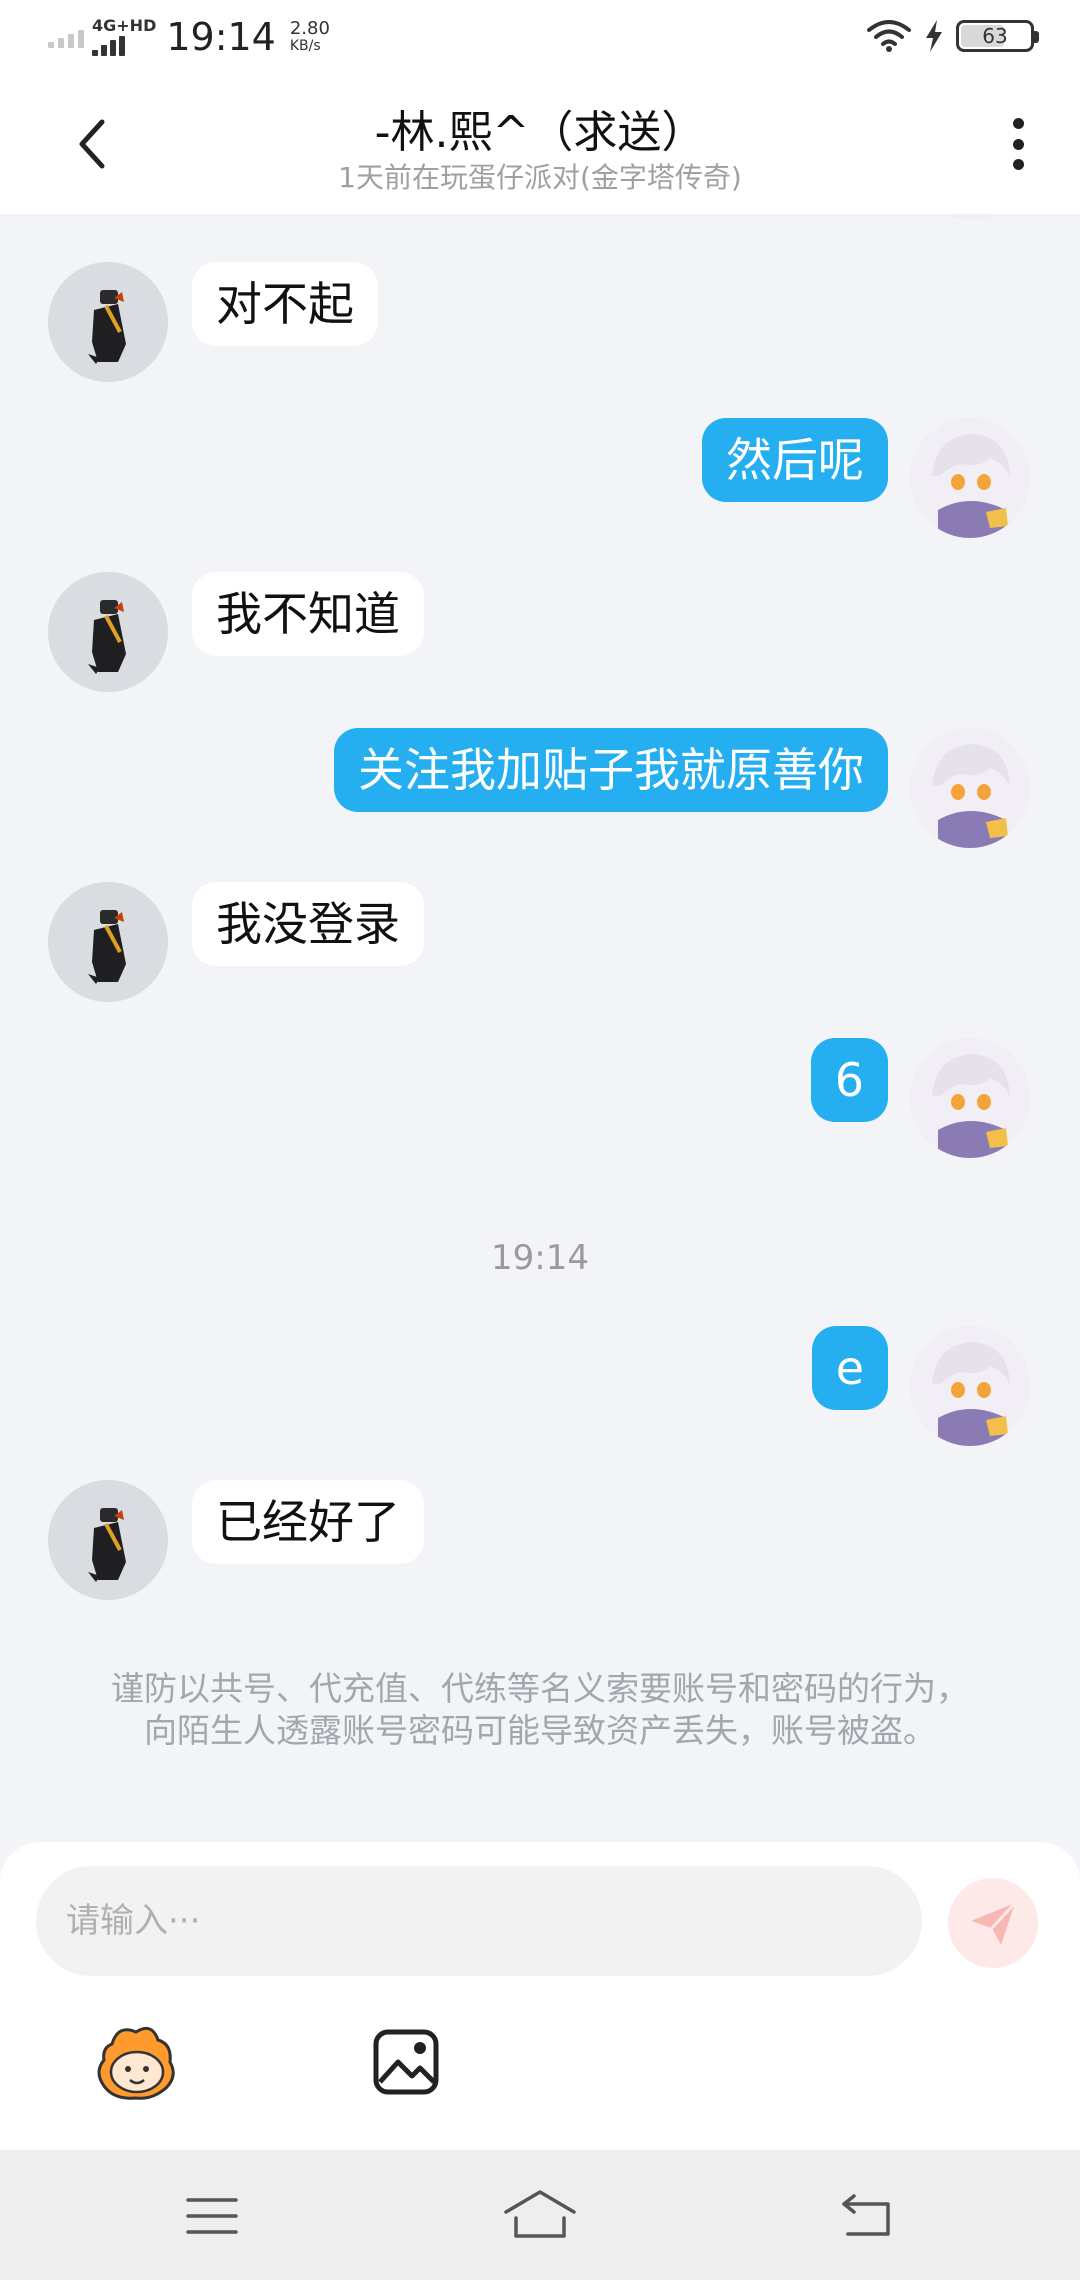 This screenshot has height=2280, width=1080. Describe the element at coordinates (221, 37) in the screenshot. I see `status-time: 19:14` at that location.